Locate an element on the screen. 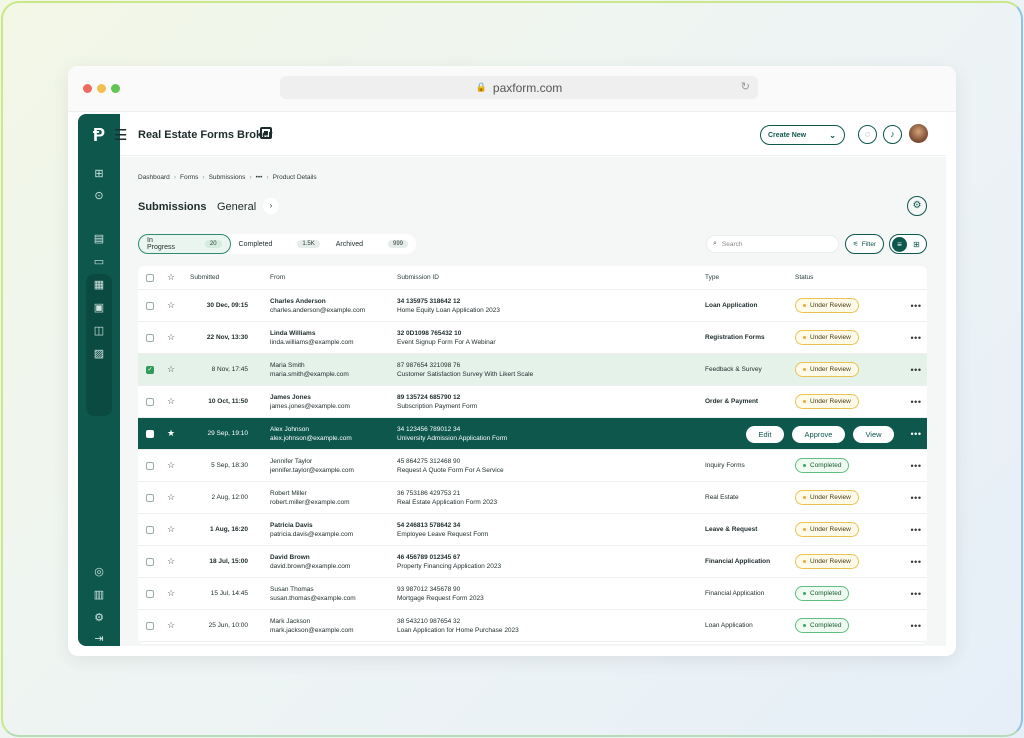 The width and height of the screenshot is (1024, 738). breadcrumb-forms: Forms is located at coordinates (189, 177).